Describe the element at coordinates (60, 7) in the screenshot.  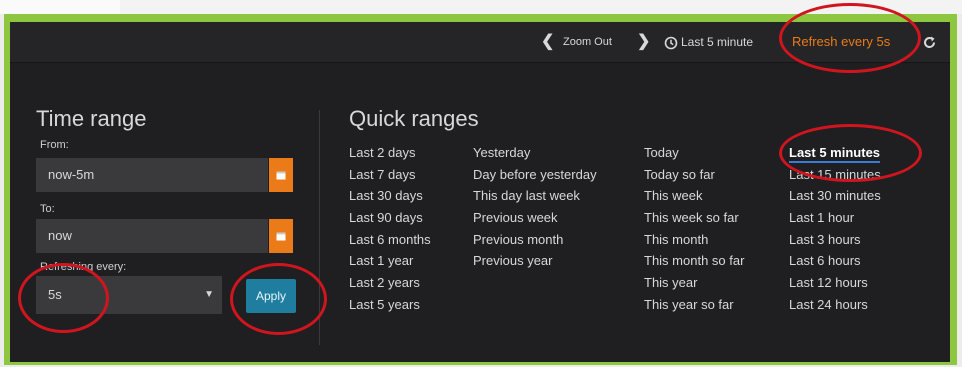
I see `top-strip-segment` at that location.